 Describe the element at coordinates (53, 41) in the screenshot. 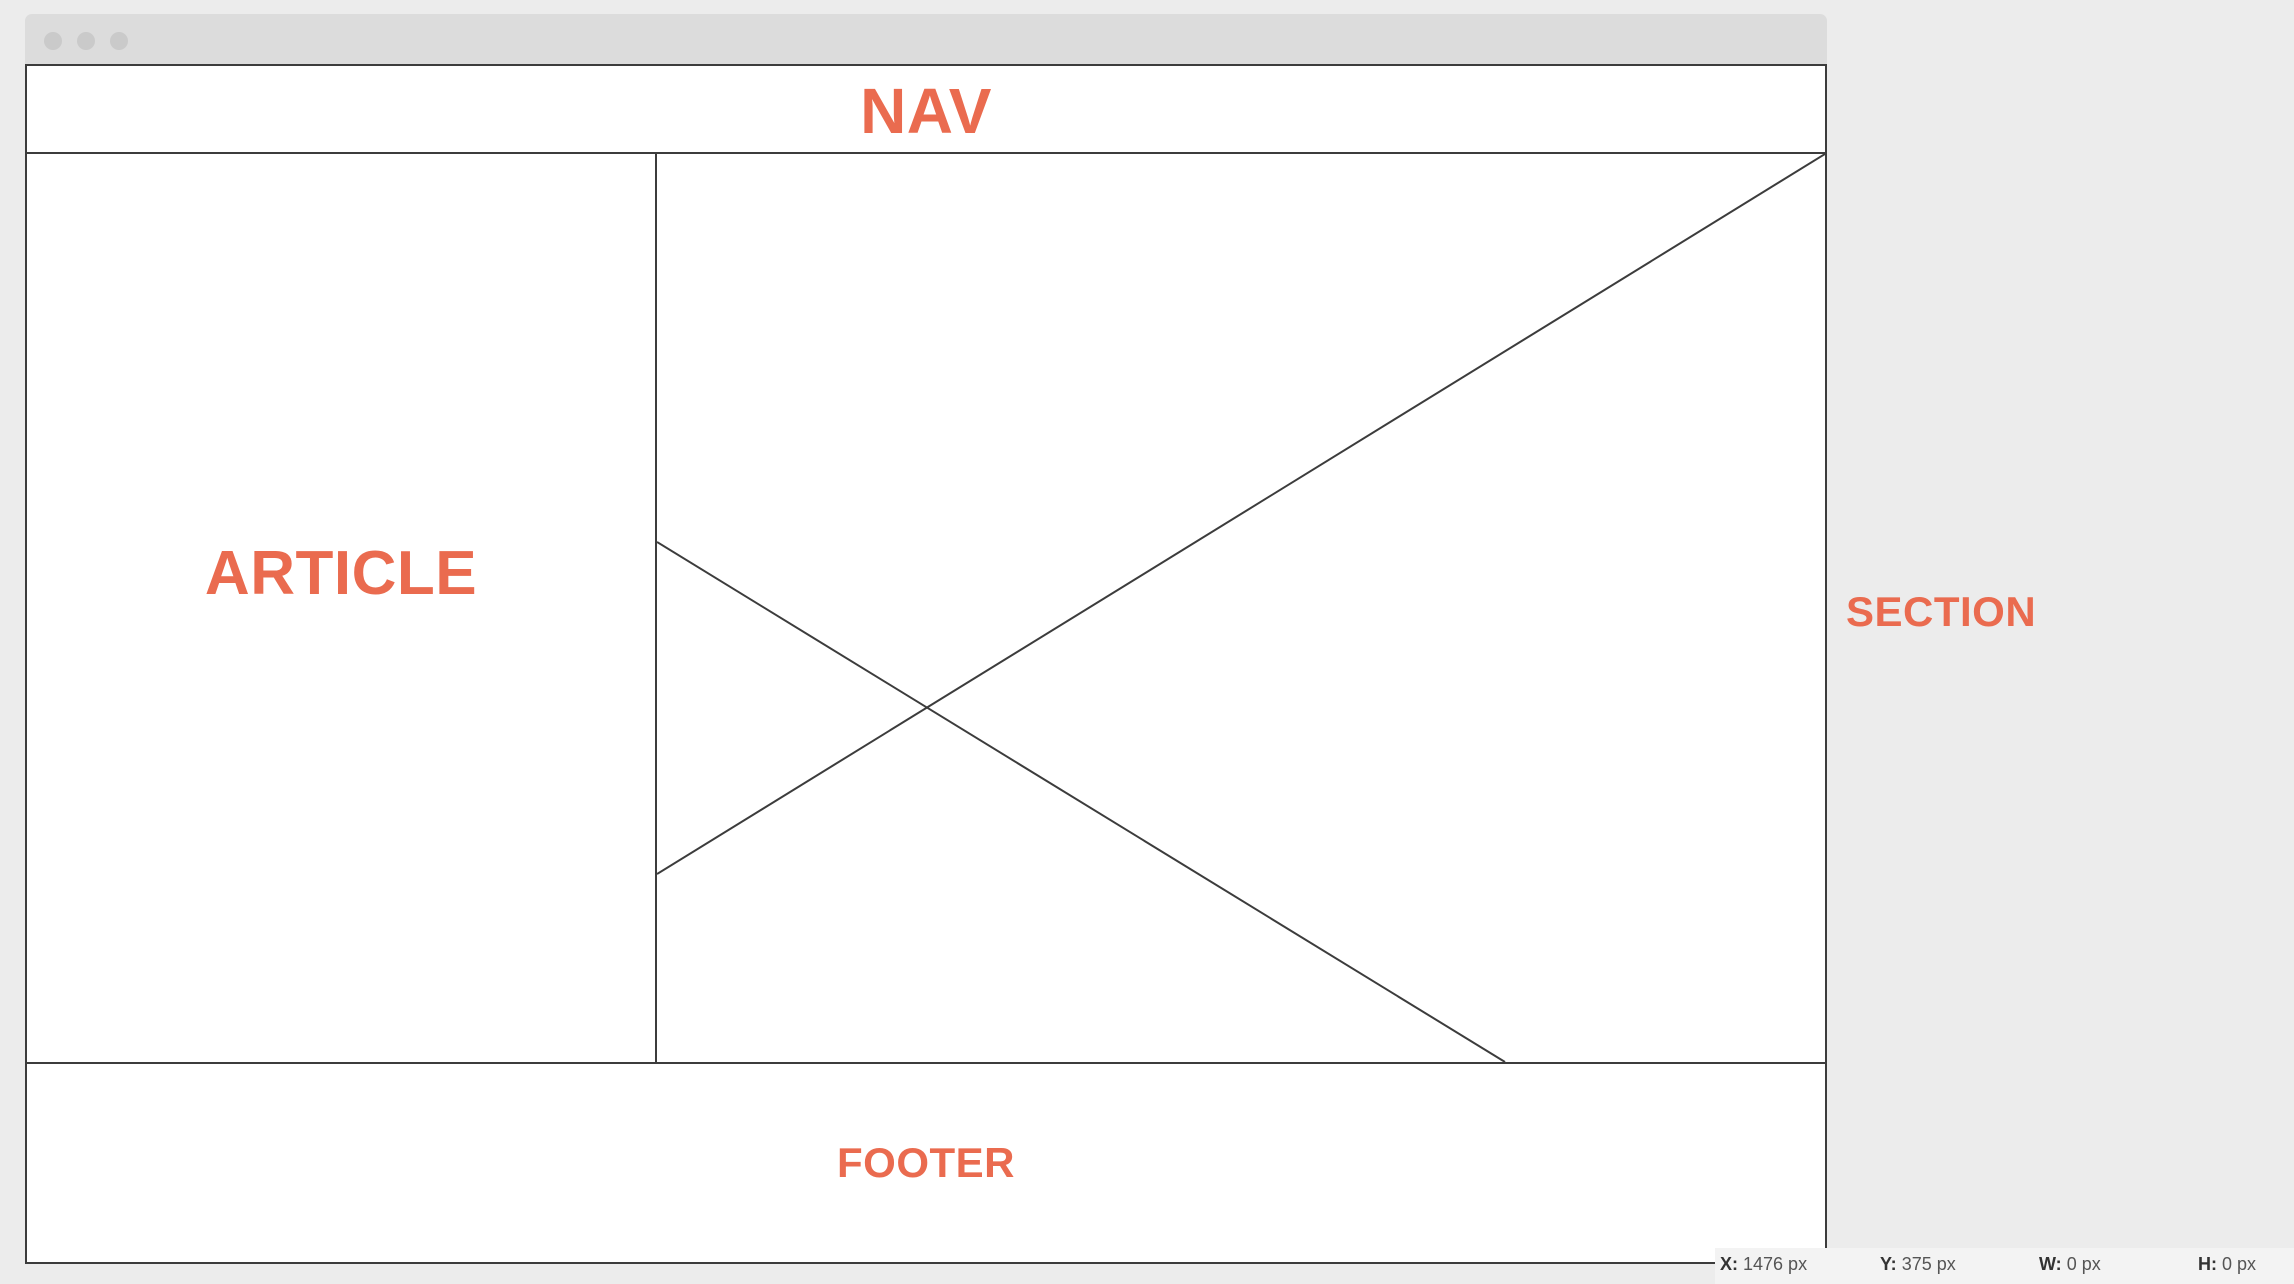

I see `close-window-button` at that location.